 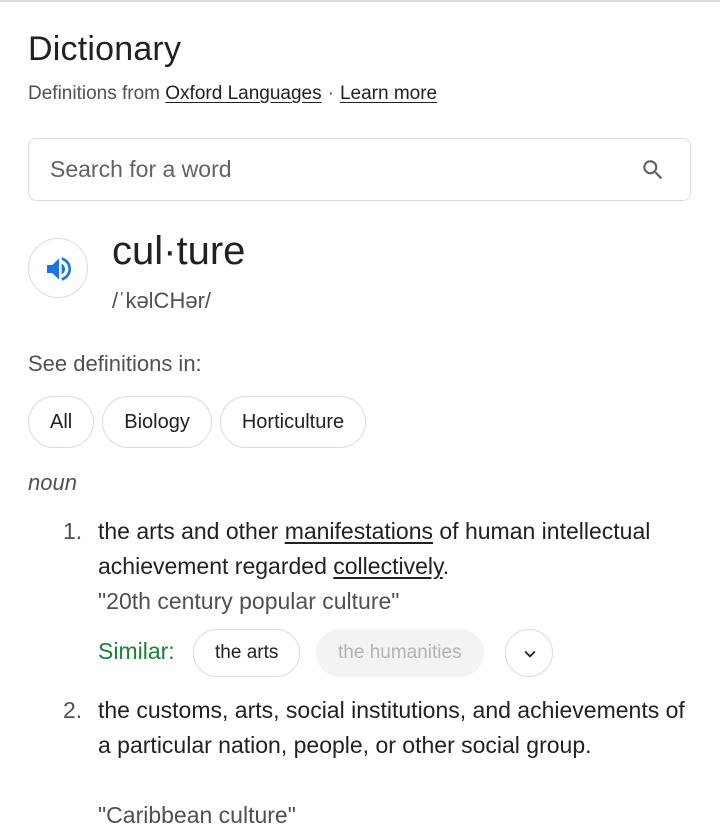 What do you see at coordinates (293, 422) in the screenshot?
I see `chip-horticulture: Horticulture` at bounding box center [293, 422].